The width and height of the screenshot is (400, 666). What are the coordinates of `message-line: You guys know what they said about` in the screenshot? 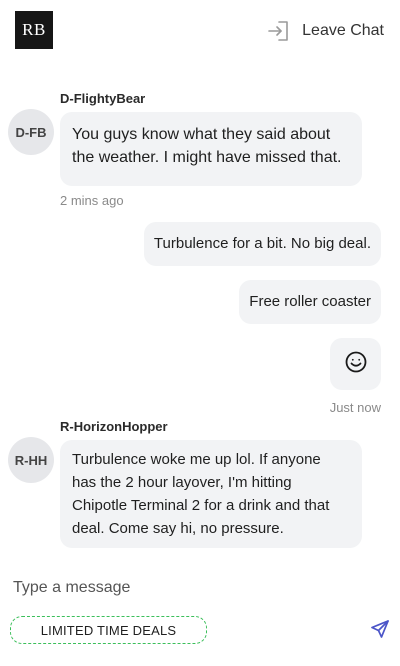 It's located at (201, 134).